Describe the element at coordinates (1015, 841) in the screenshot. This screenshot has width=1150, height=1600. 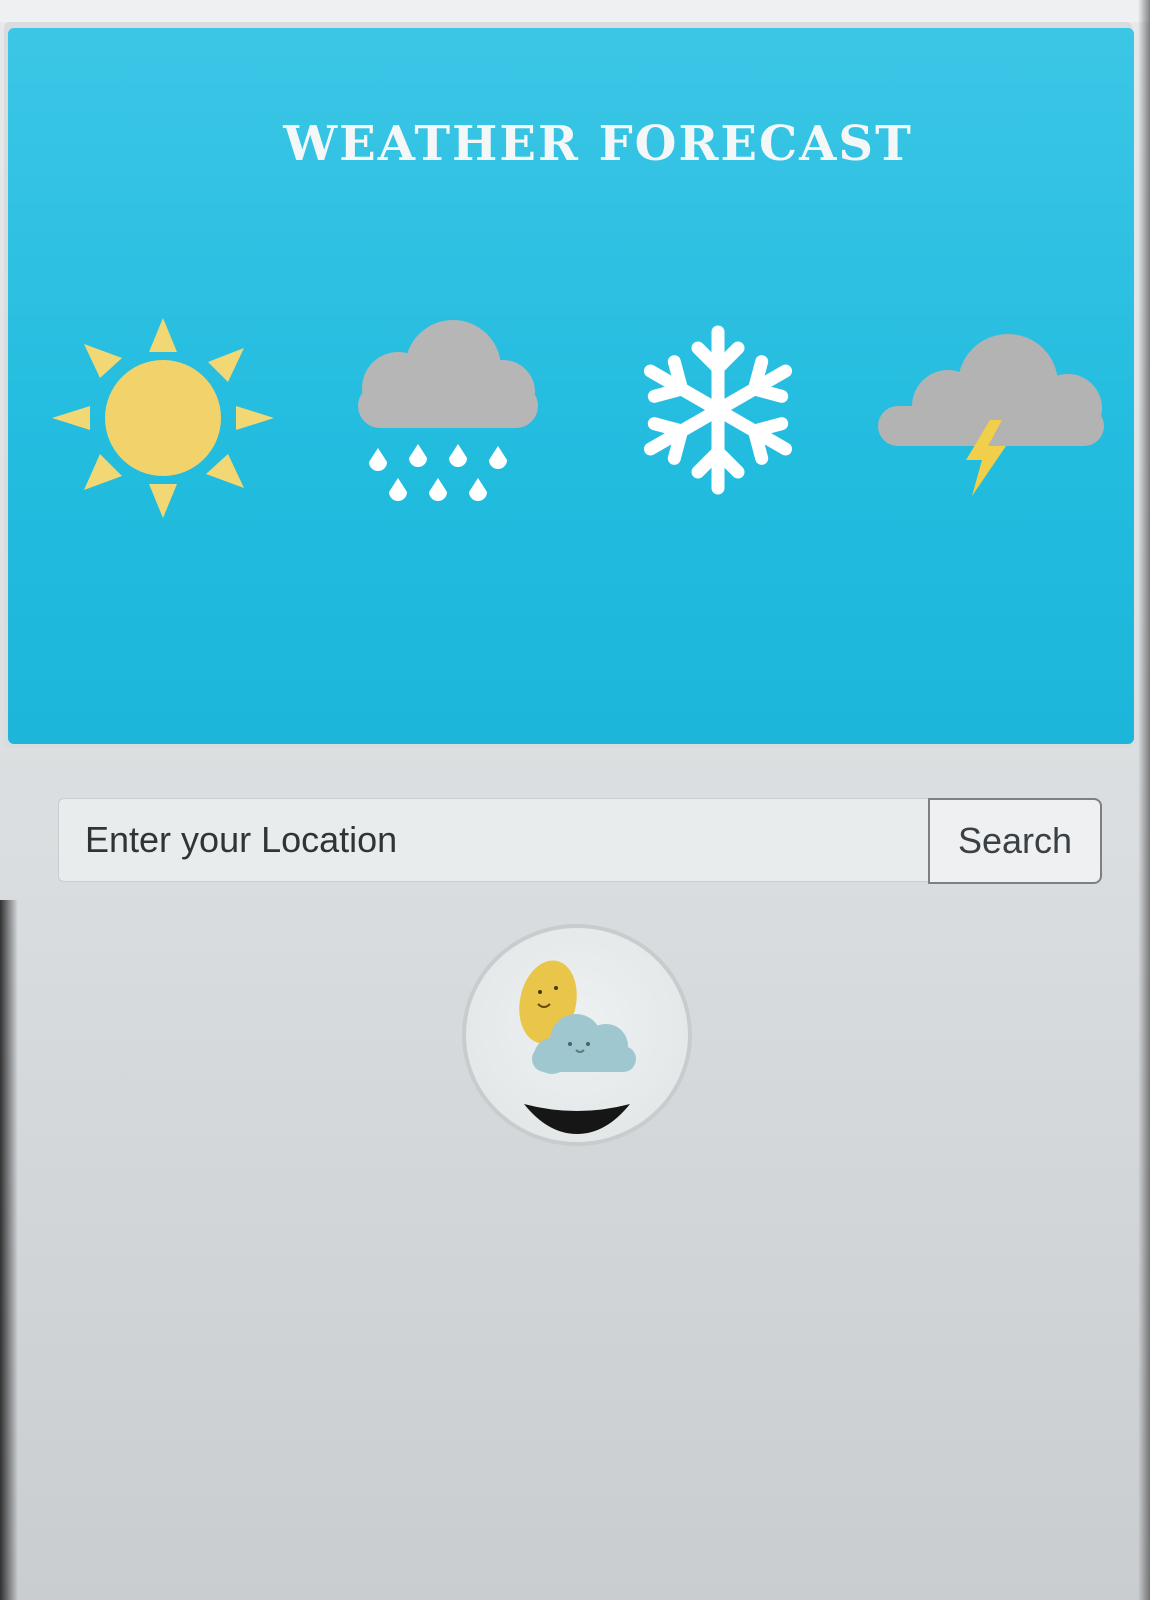
I see `search-button: Search` at that location.